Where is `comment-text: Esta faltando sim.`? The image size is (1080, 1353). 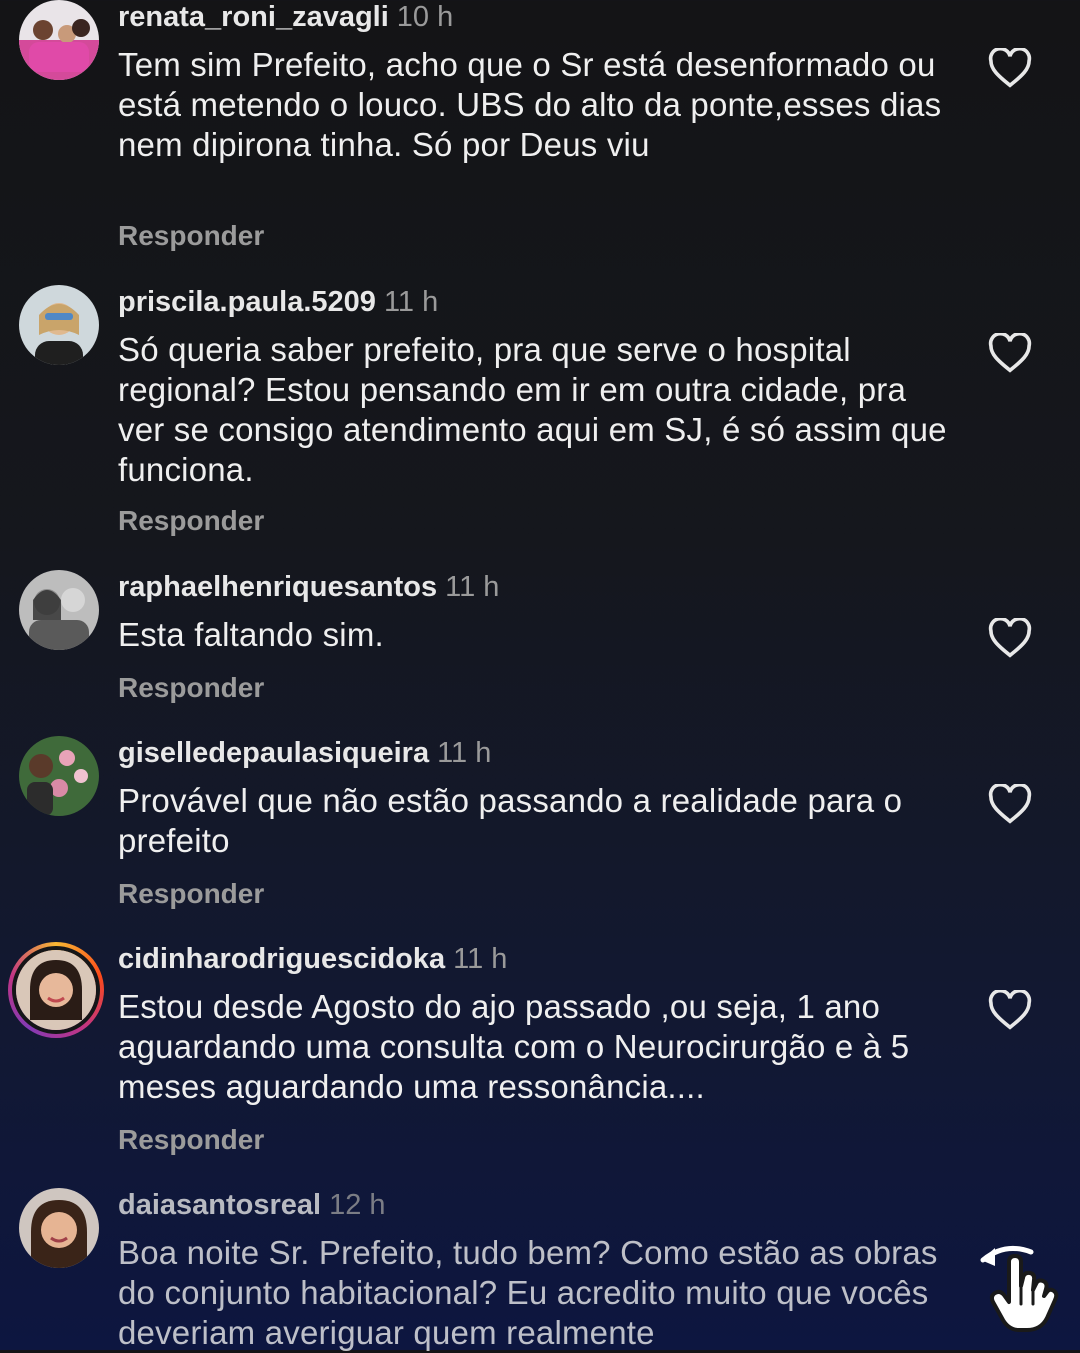 comment-text: Esta faltando sim. is located at coordinates (251, 634).